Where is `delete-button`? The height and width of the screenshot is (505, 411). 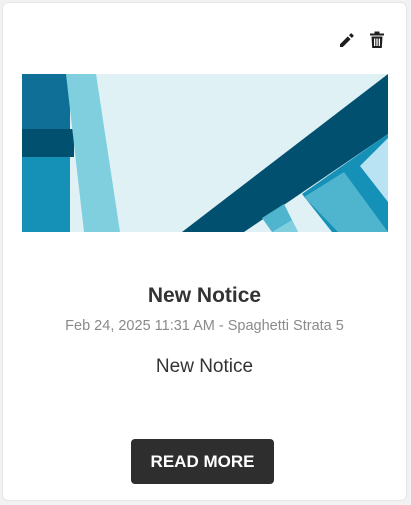
delete-button is located at coordinates (377, 40).